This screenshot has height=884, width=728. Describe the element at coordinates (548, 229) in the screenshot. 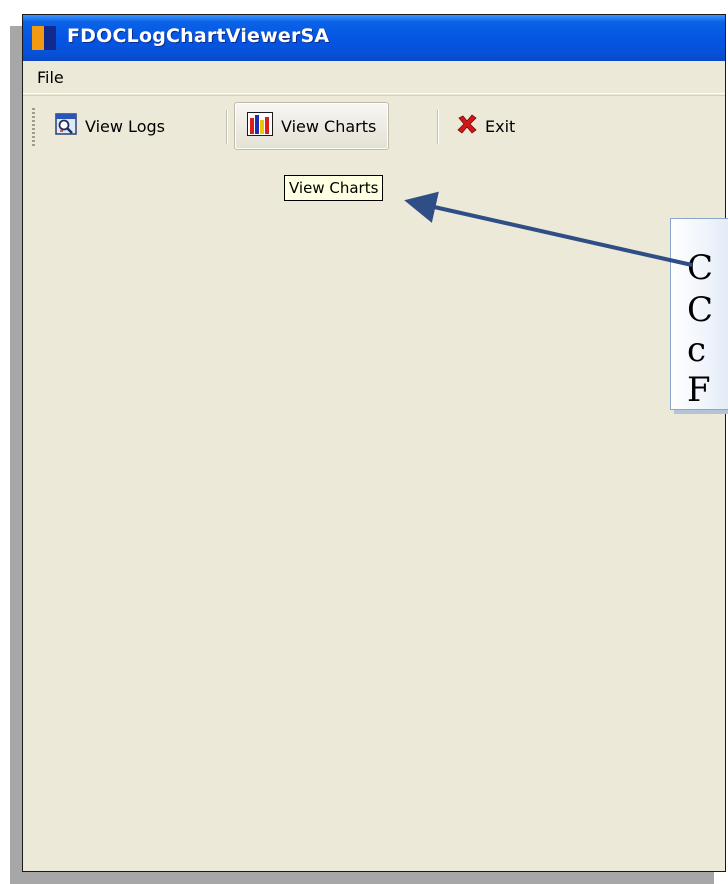

I see `callout-arrow` at that location.